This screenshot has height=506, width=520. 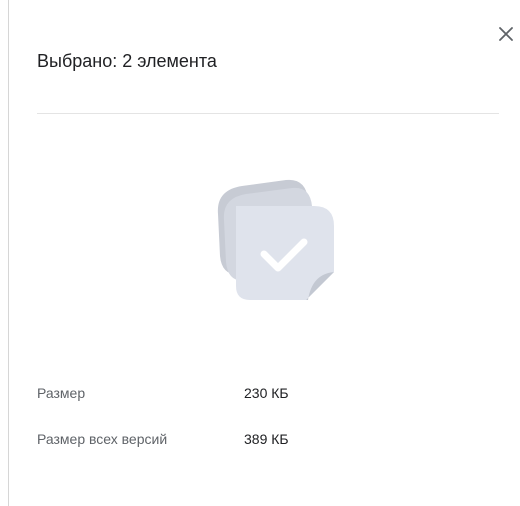 What do you see at coordinates (102, 439) in the screenshot?
I see `all-versions-size-label: Размер всех версий` at bounding box center [102, 439].